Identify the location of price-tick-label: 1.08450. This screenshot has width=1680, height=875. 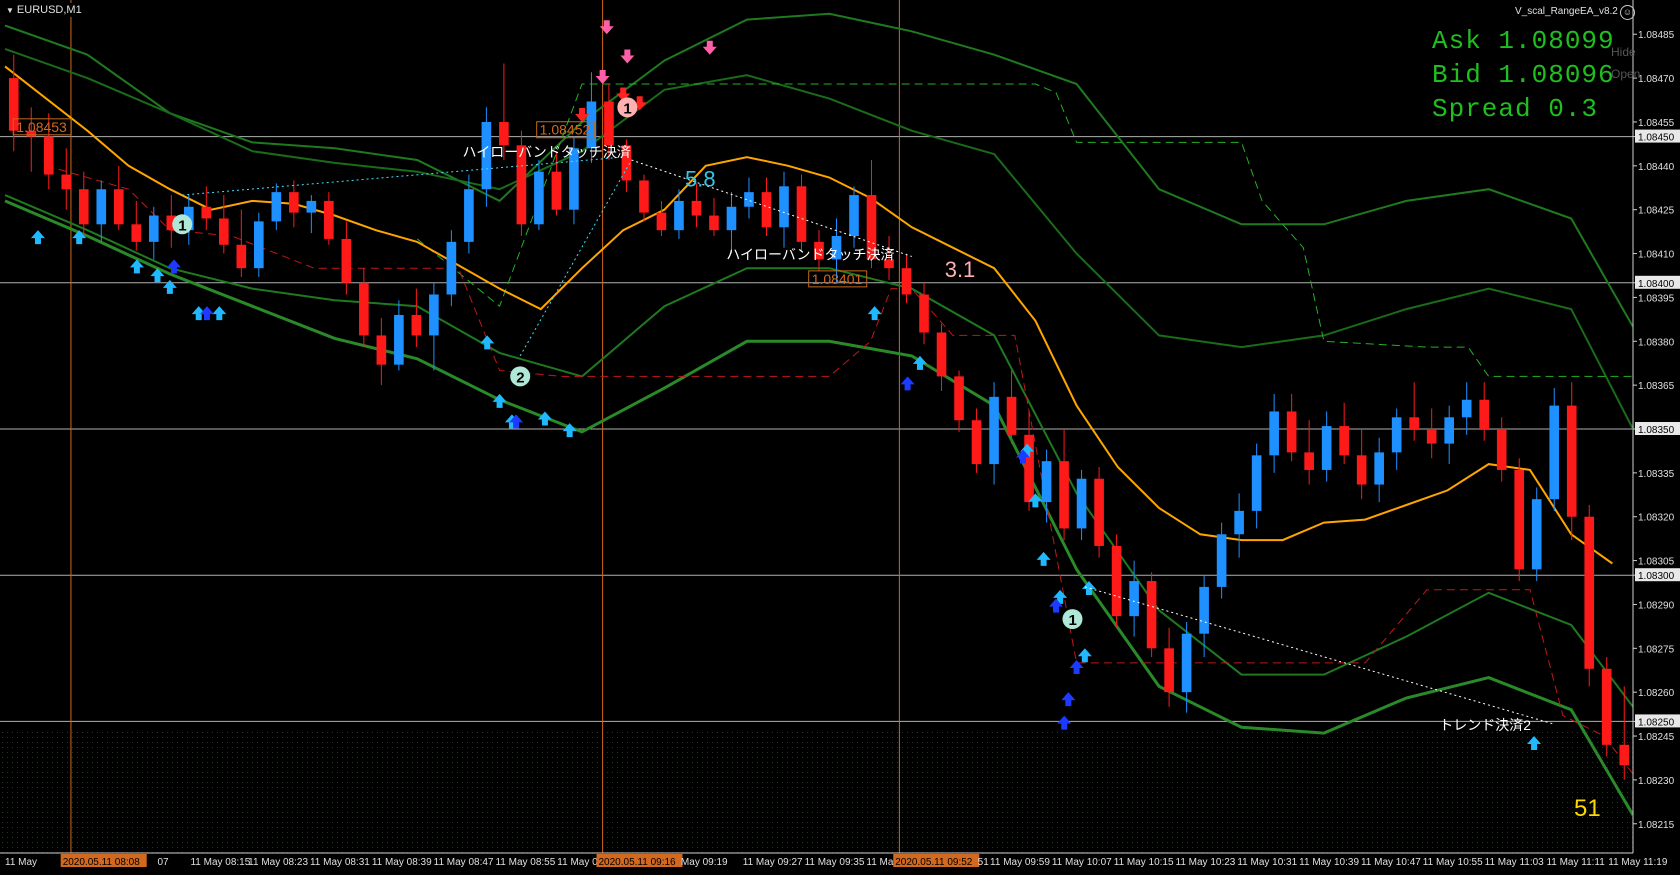
(1656, 138).